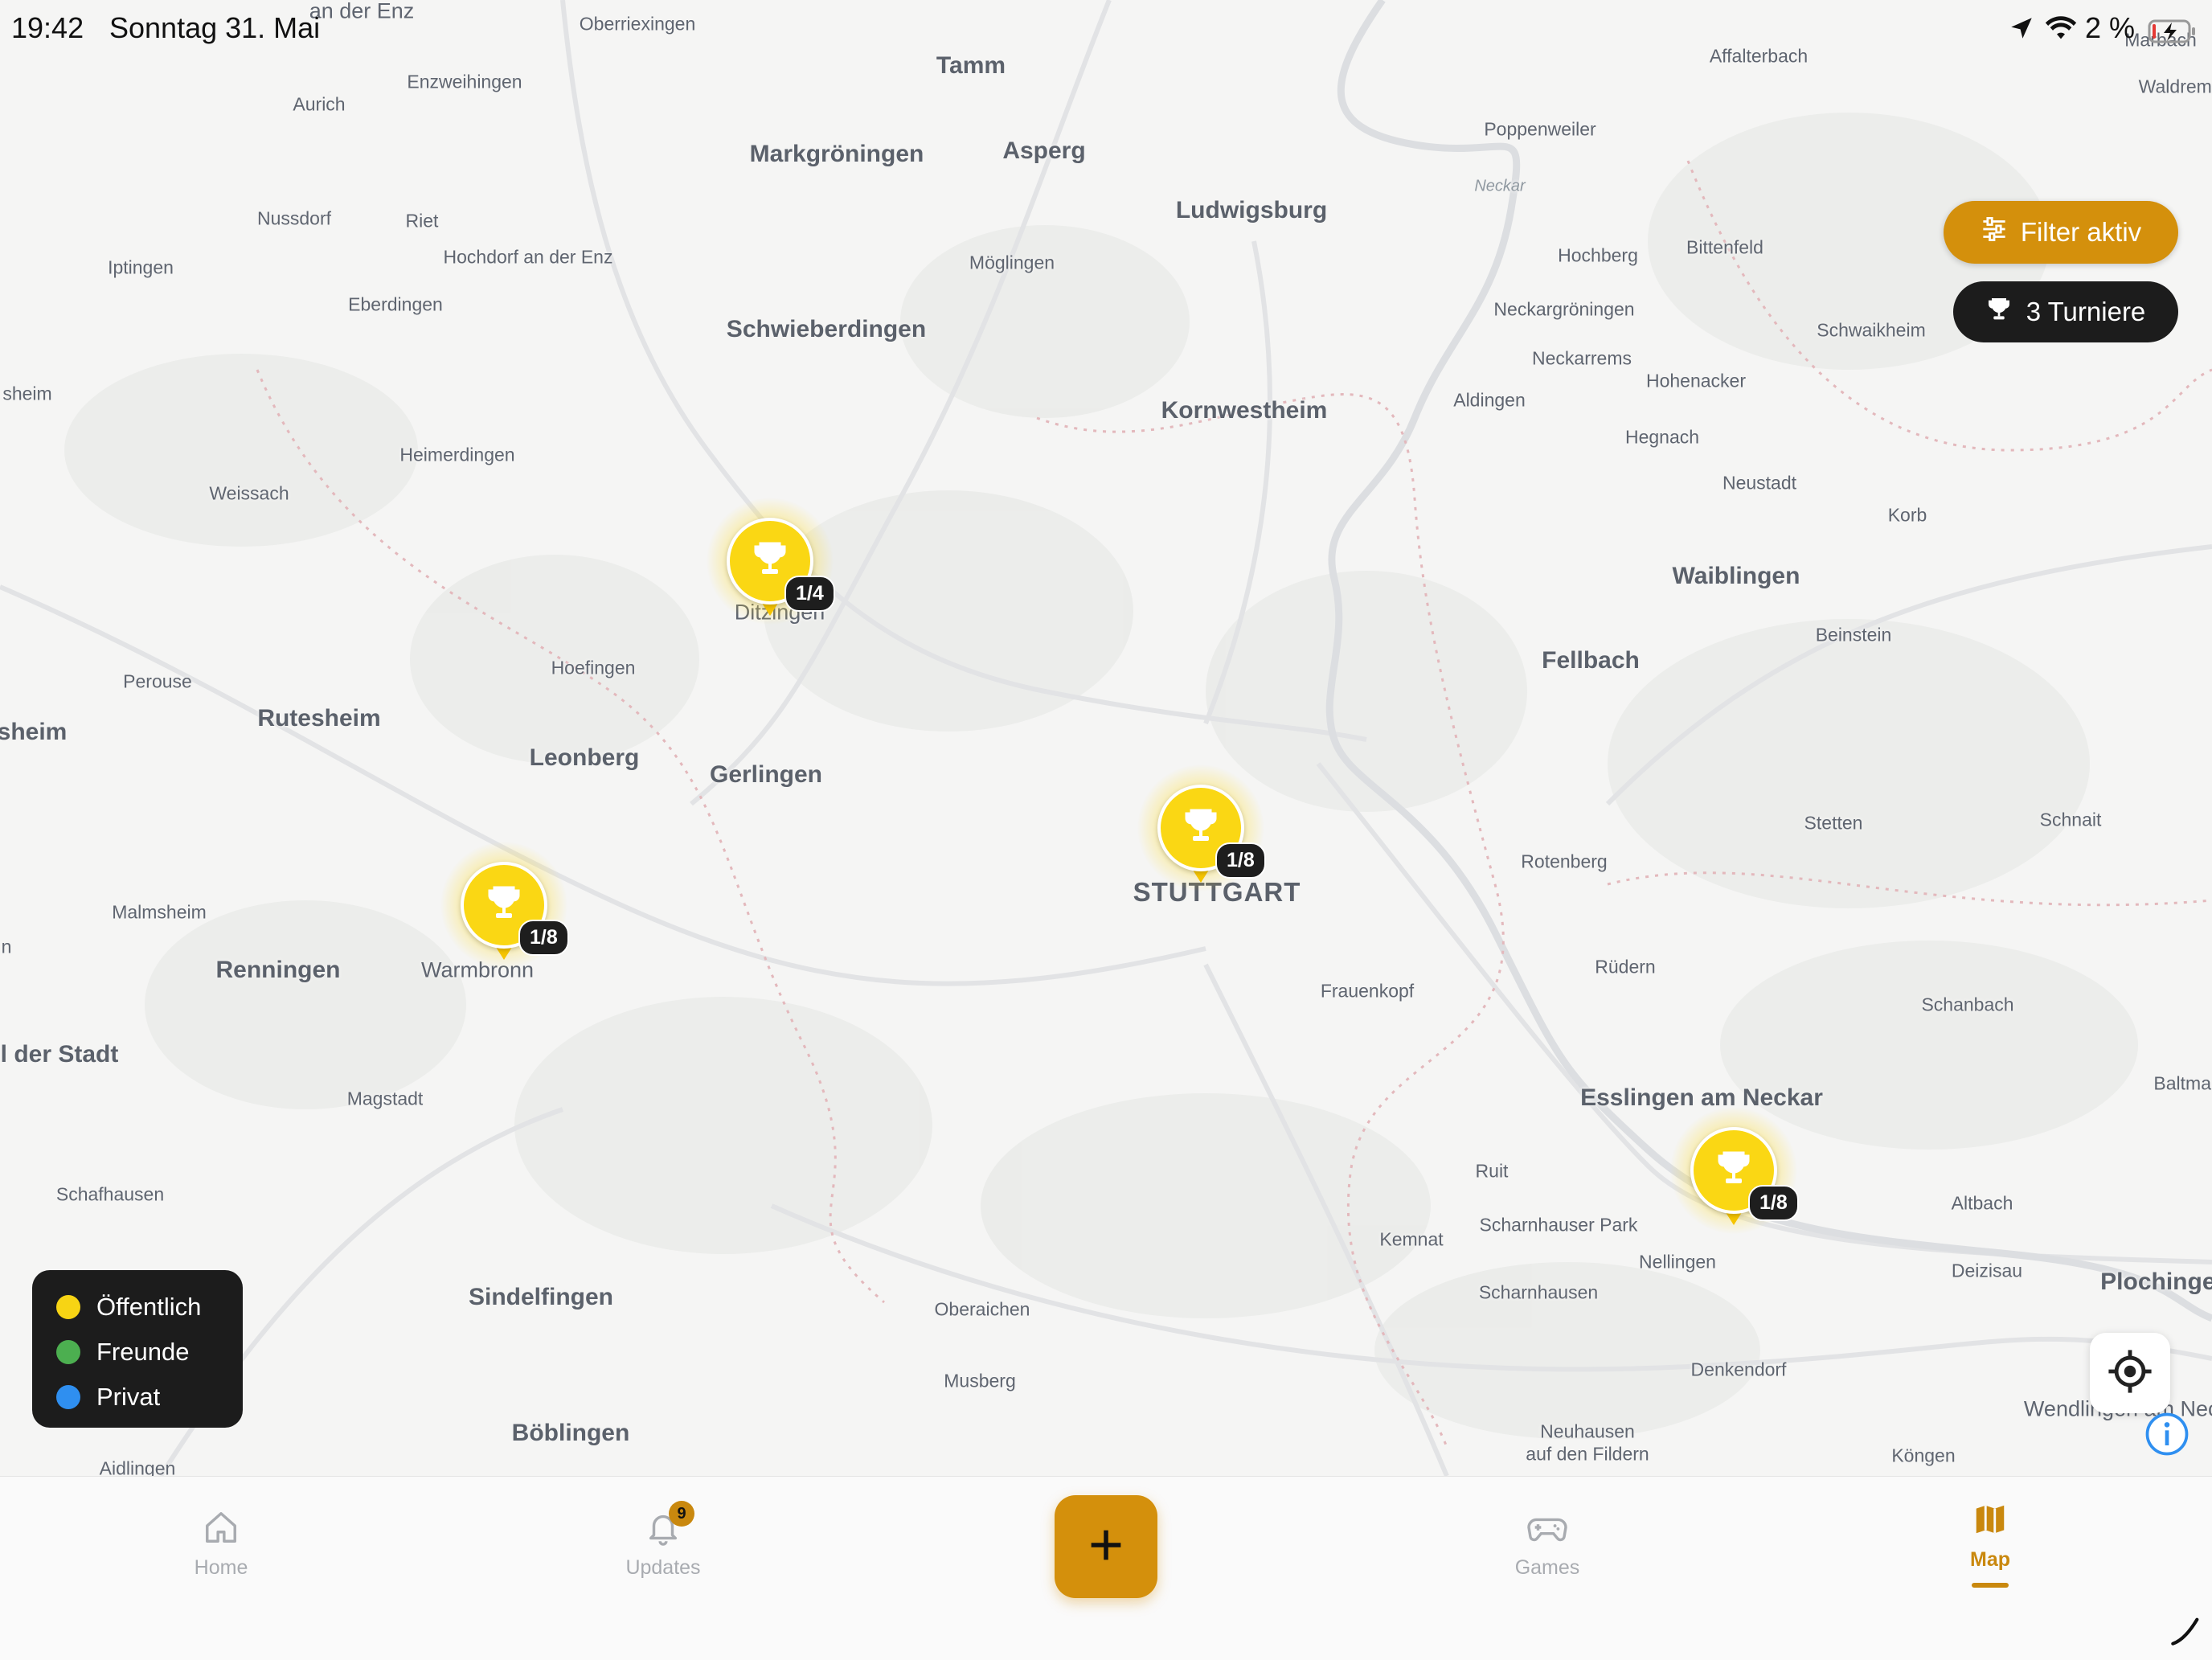 The height and width of the screenshot is (1660, 2212). Describe the element at coordinates (663, 1567) in the screenshot. I see `tab-updates-label: Updates` at that location.